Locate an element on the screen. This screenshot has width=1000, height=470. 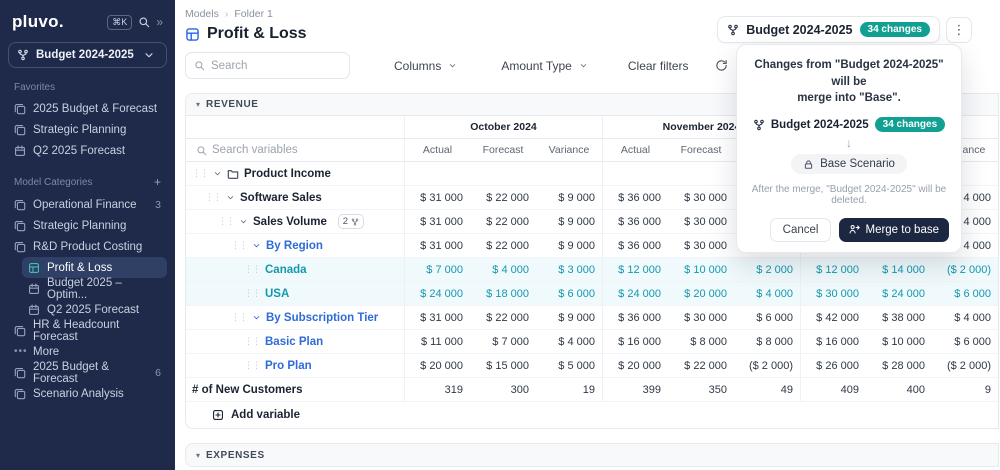
value-cell: $ 11 000 is located at coordinates (437, 341).